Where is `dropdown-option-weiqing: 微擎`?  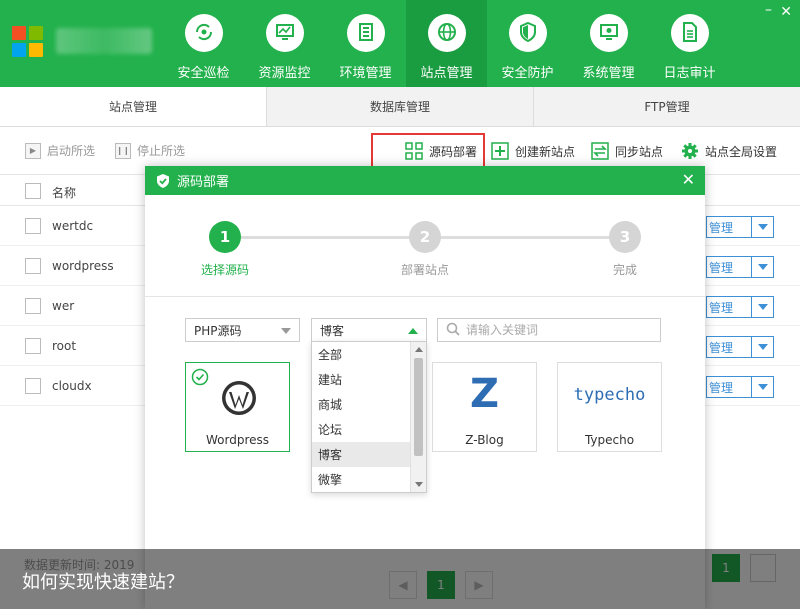 dropdown-option-weiqing: 微擎 is located at coordinates (361, 479).